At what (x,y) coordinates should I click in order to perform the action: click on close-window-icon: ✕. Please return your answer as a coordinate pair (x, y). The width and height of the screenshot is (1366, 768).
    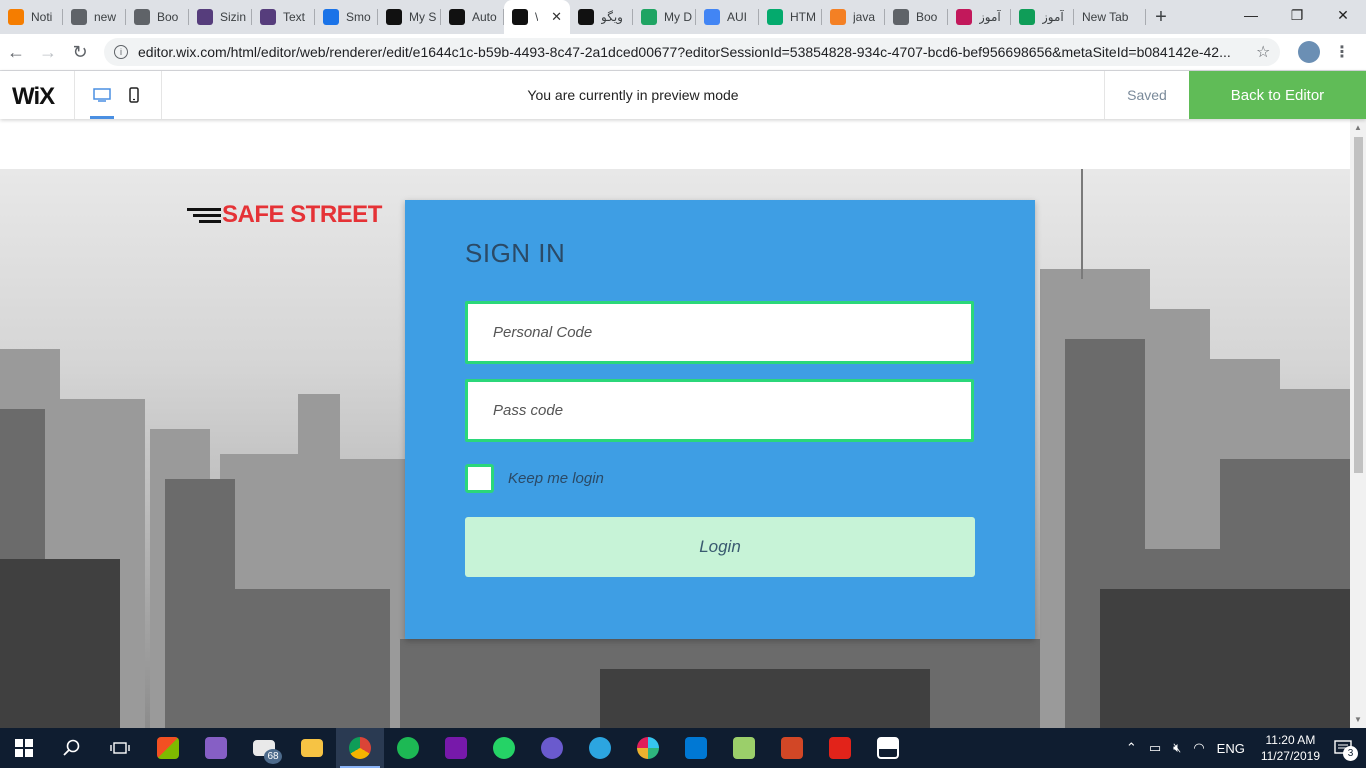
    Looking at the image, I should click on (1343, 15).